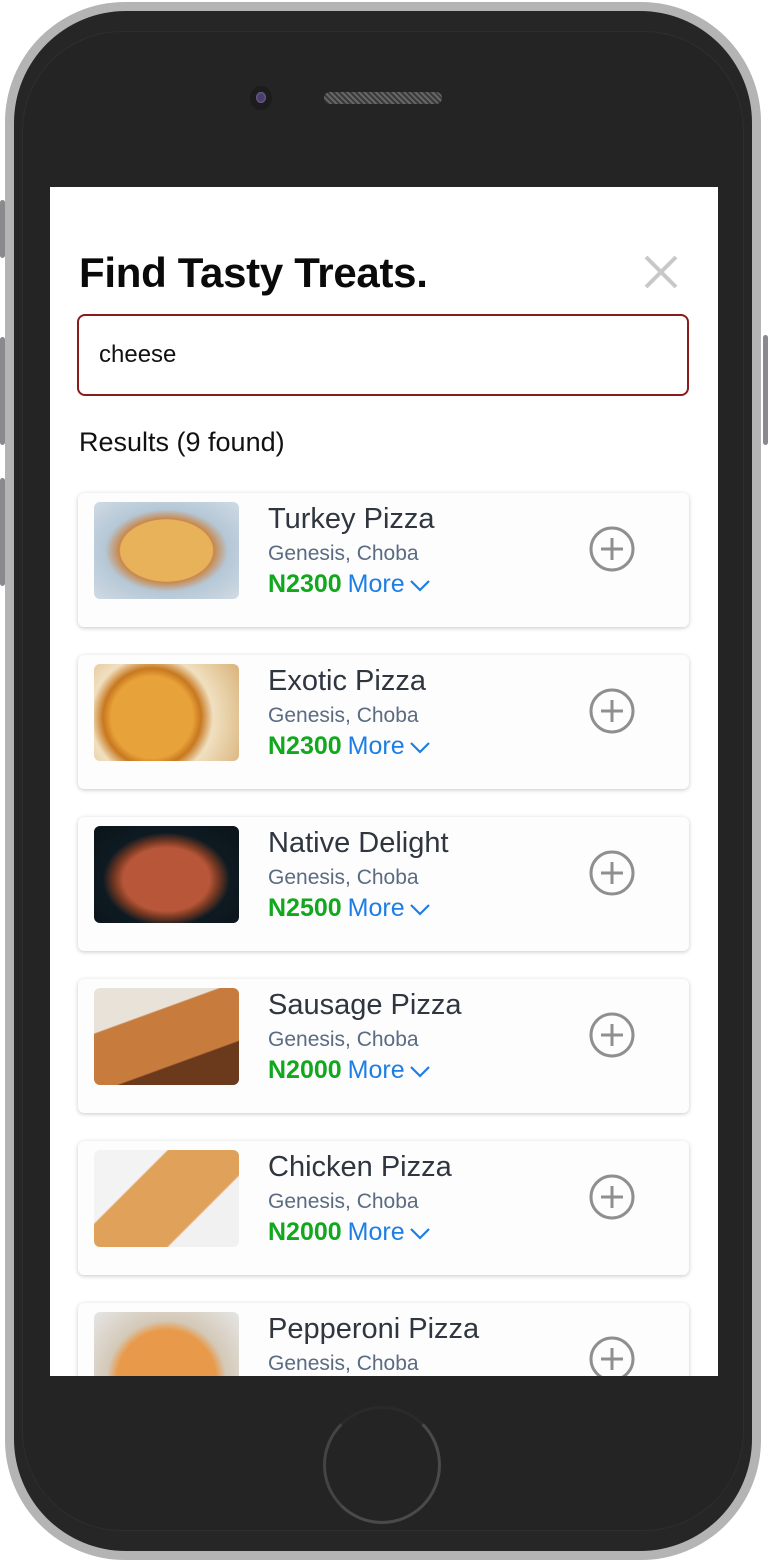  What do you see at coordinates (2, 532) in the screenshot?
I see `side-button-volume-down` at bounding box center [2, 532].